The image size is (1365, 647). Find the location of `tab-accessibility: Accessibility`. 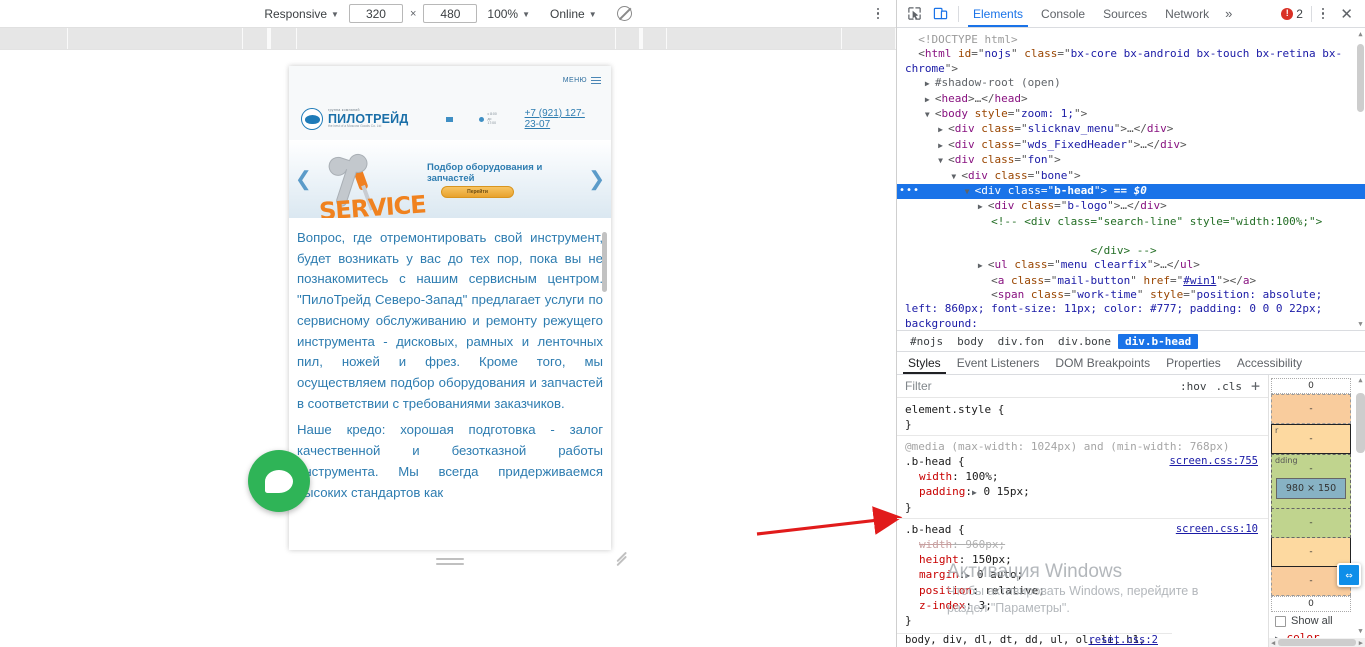

tab-accessibility: Accessibility is located at coordinates (1269, 363).